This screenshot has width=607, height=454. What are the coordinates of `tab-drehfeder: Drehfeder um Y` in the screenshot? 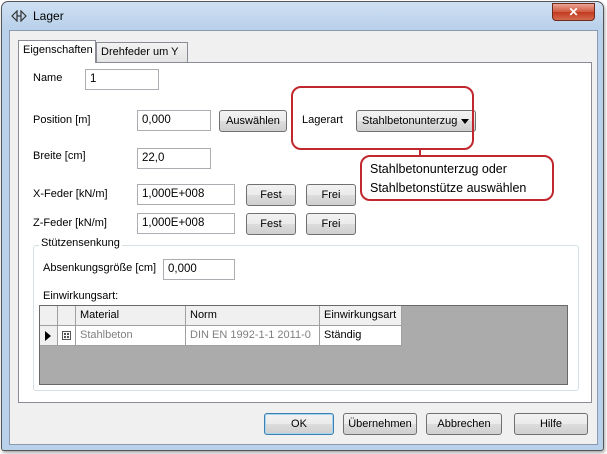 It's located at (142, 52).